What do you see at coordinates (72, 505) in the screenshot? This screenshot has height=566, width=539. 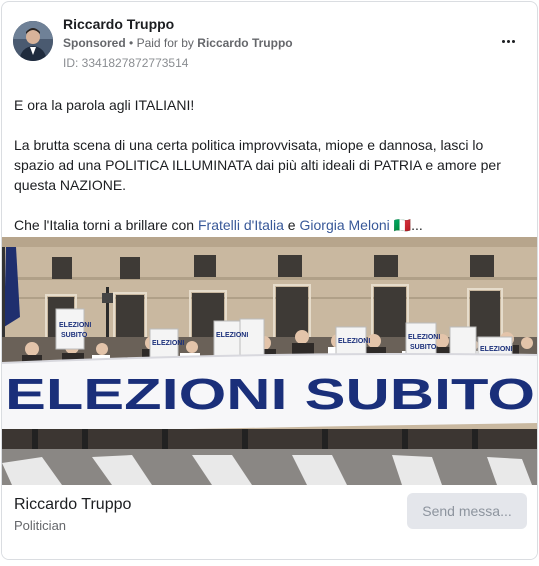 I see `footer-page-name: Riccardo Truppo` at bounding box center [72, 505].